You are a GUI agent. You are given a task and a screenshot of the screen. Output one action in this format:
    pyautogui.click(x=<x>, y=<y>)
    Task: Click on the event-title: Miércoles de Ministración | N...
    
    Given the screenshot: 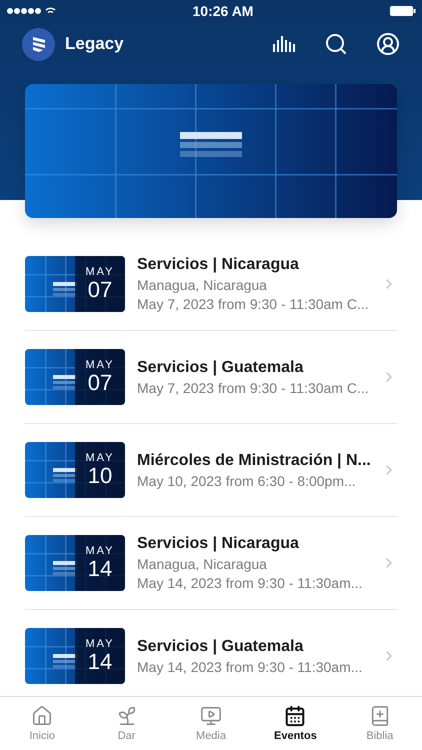 What is the action you would take?
    pyautogui.click(x=253, y=461)
    